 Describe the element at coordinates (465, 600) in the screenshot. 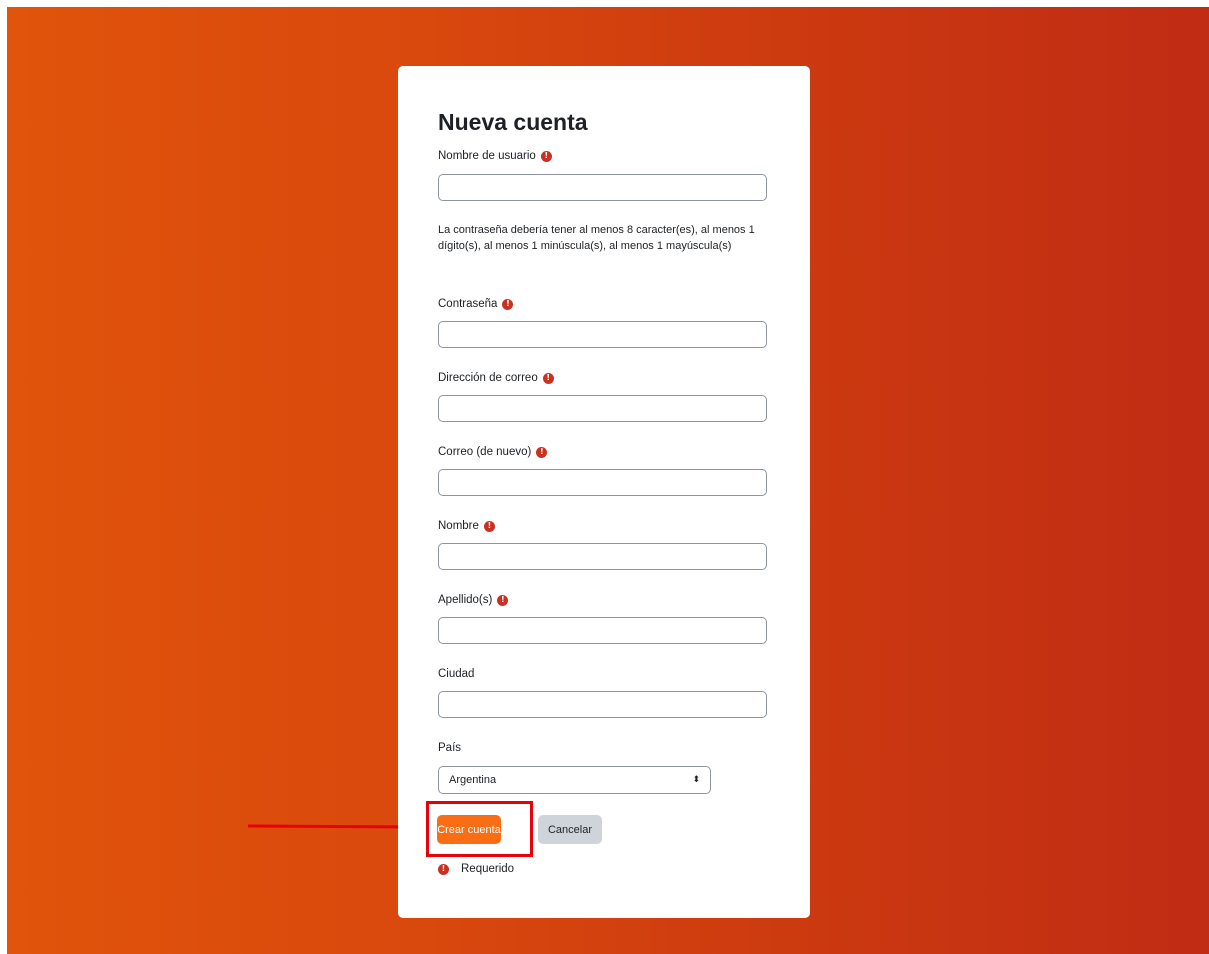

I see `lastname-label-text: Apellido(s)` at that location.